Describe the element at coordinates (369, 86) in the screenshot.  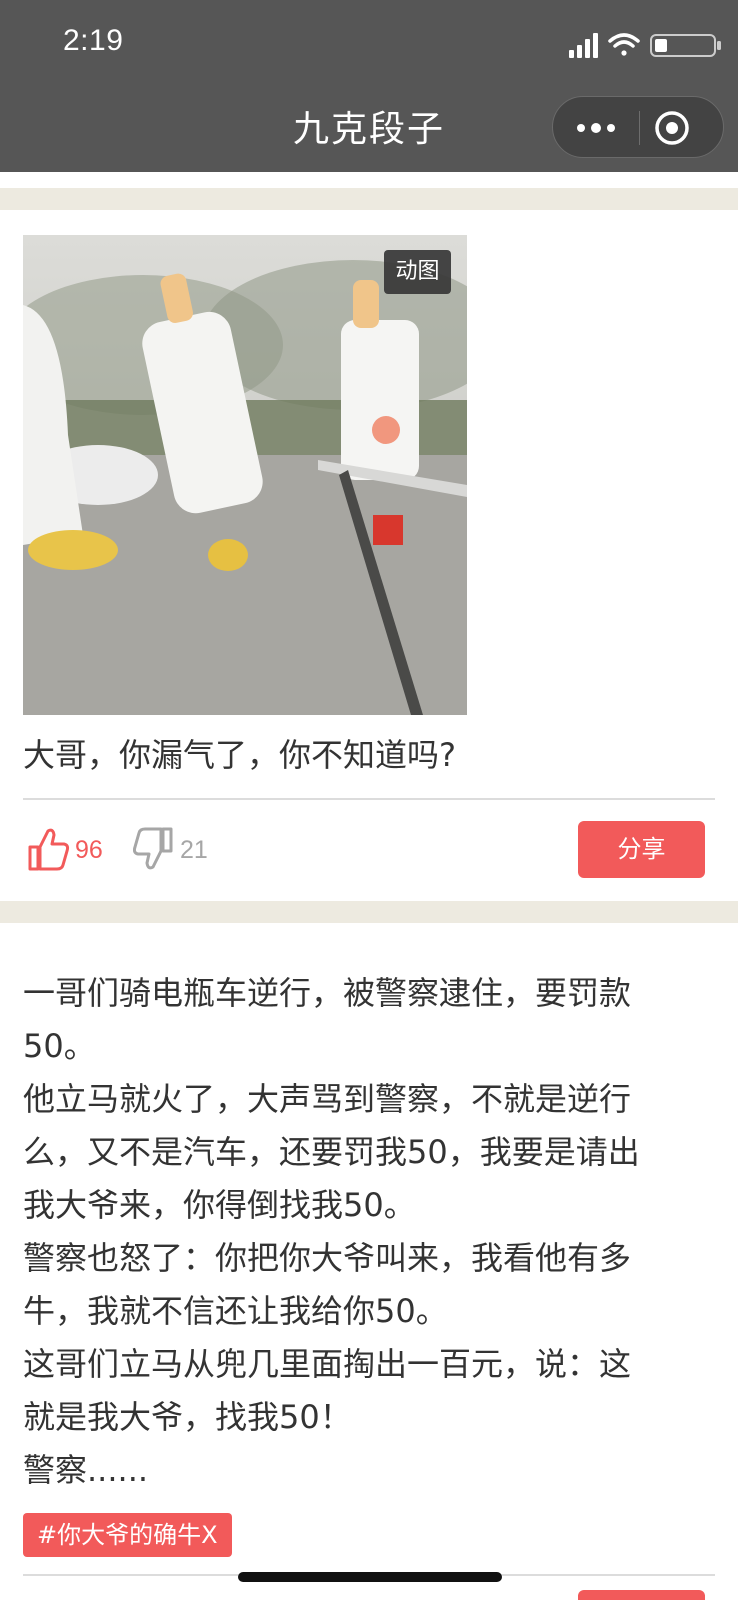
I see `top-bar: 2:19 九克段子` at that location.